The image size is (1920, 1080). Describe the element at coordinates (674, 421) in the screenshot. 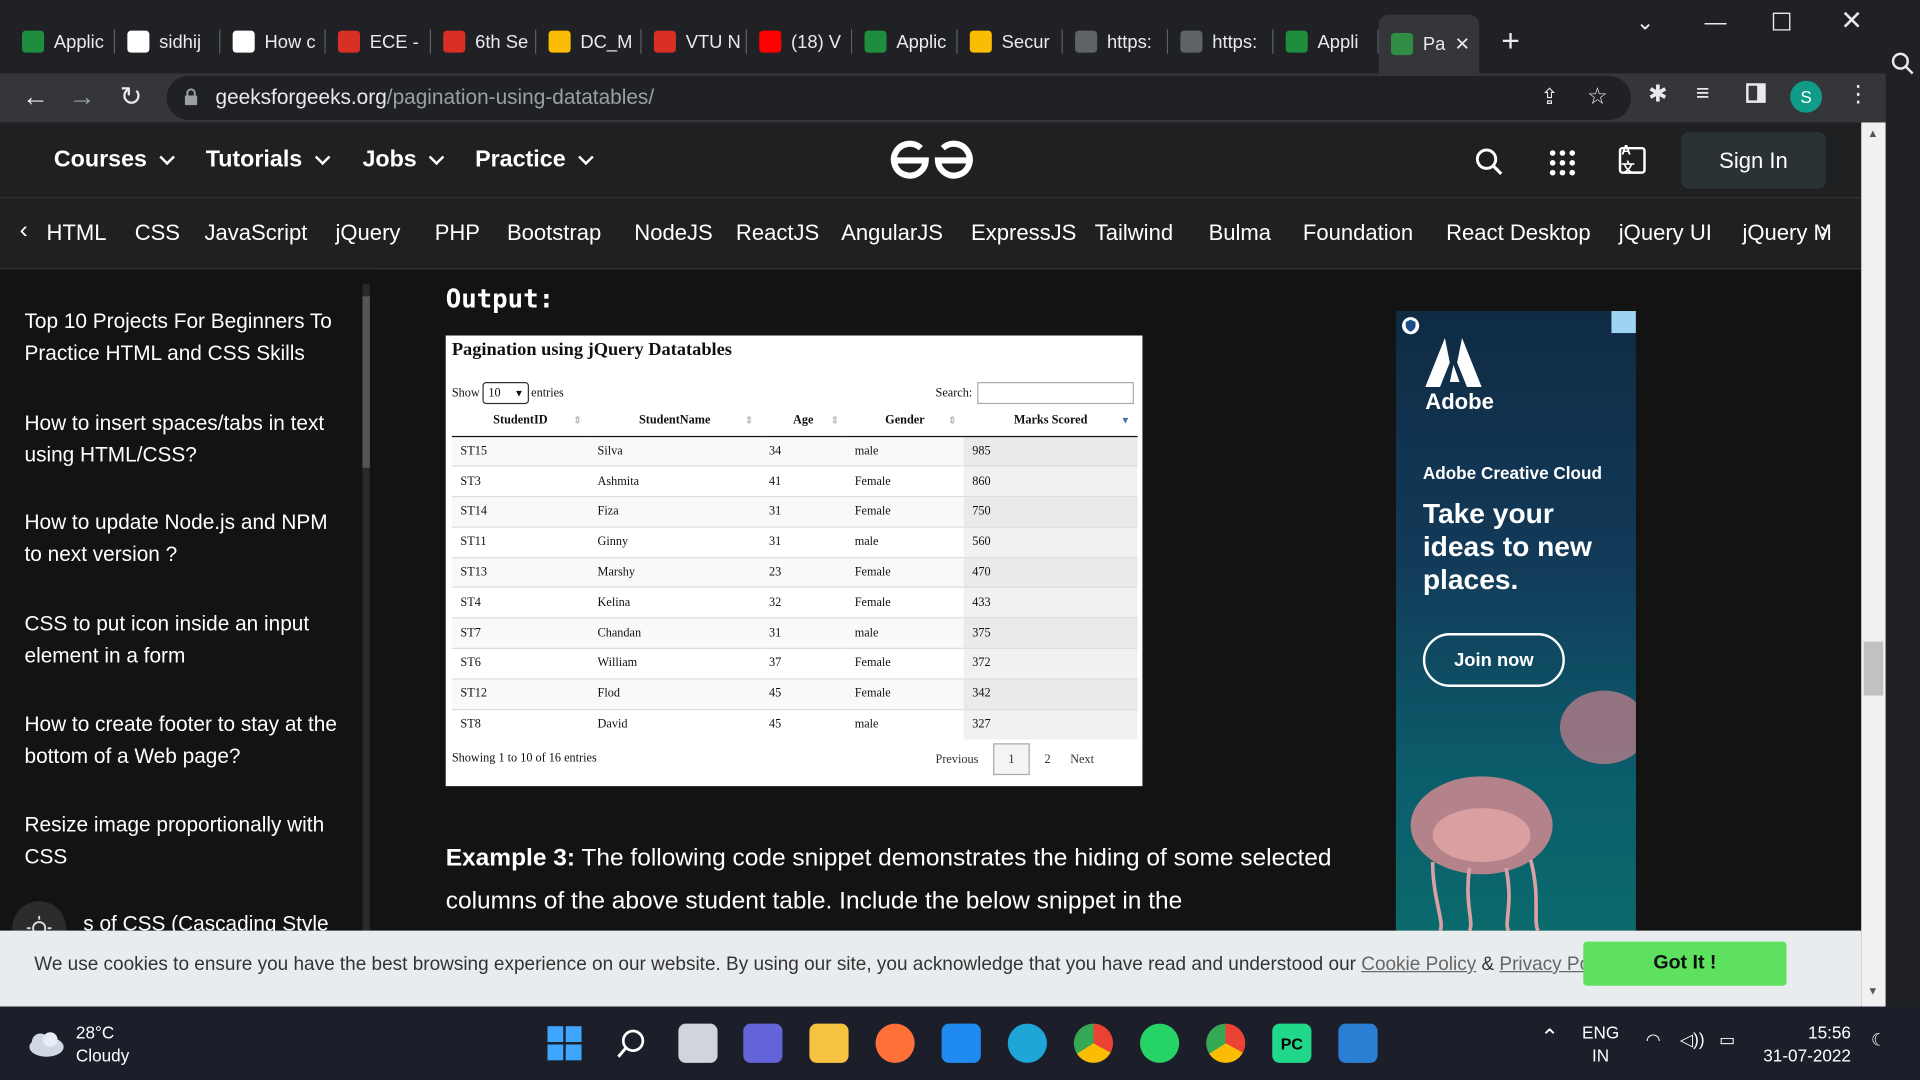

I see `column-header-studentname: StudentName ⇕` at that location.